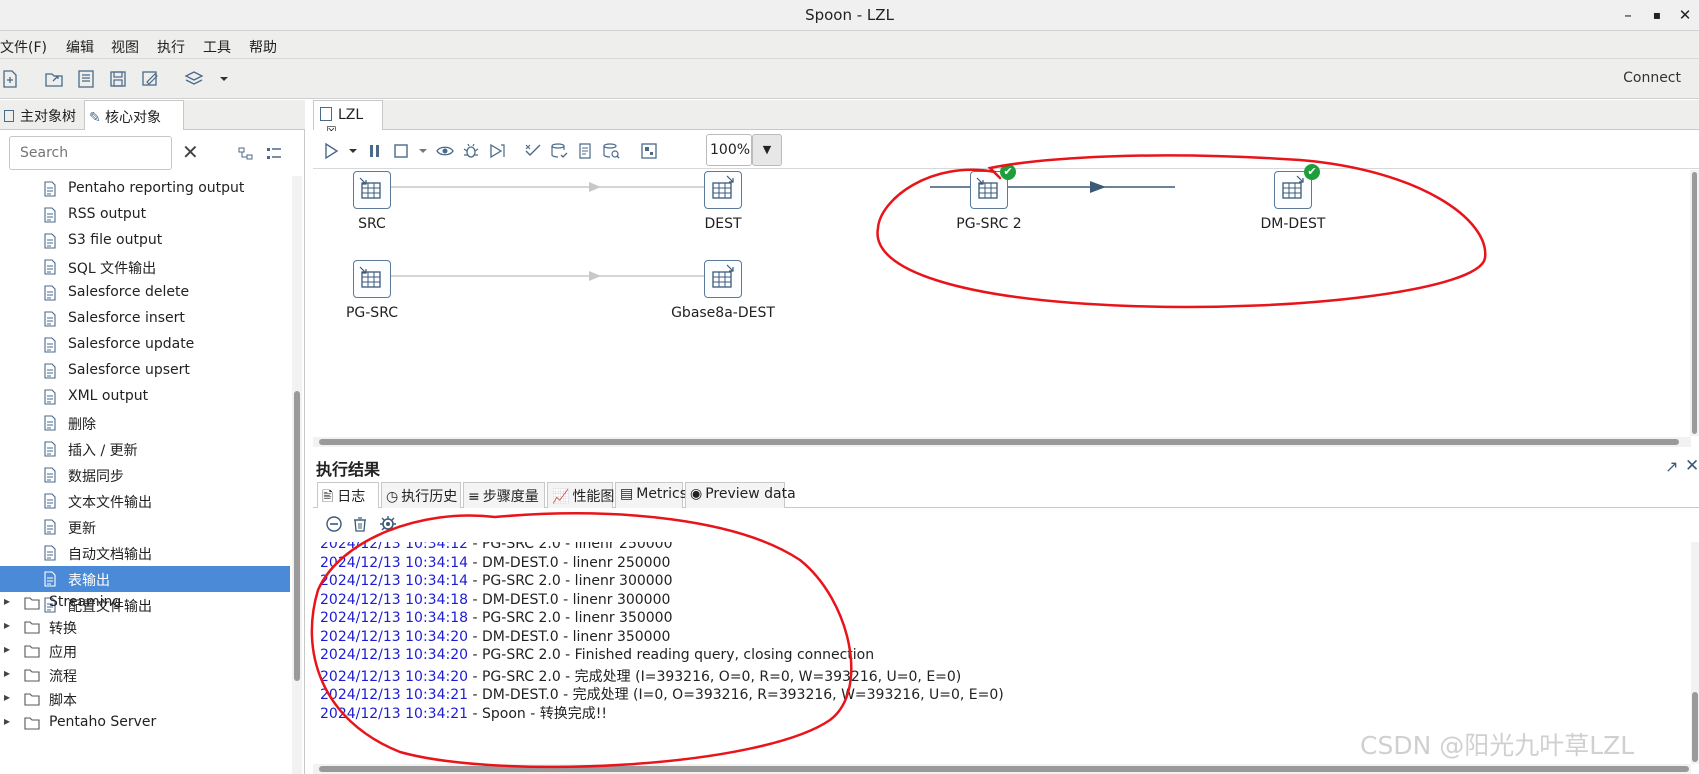  Describe the element at coordinates (145, 699) in the screenshot. I see `tree-category: ▸ 脚本` at that location.